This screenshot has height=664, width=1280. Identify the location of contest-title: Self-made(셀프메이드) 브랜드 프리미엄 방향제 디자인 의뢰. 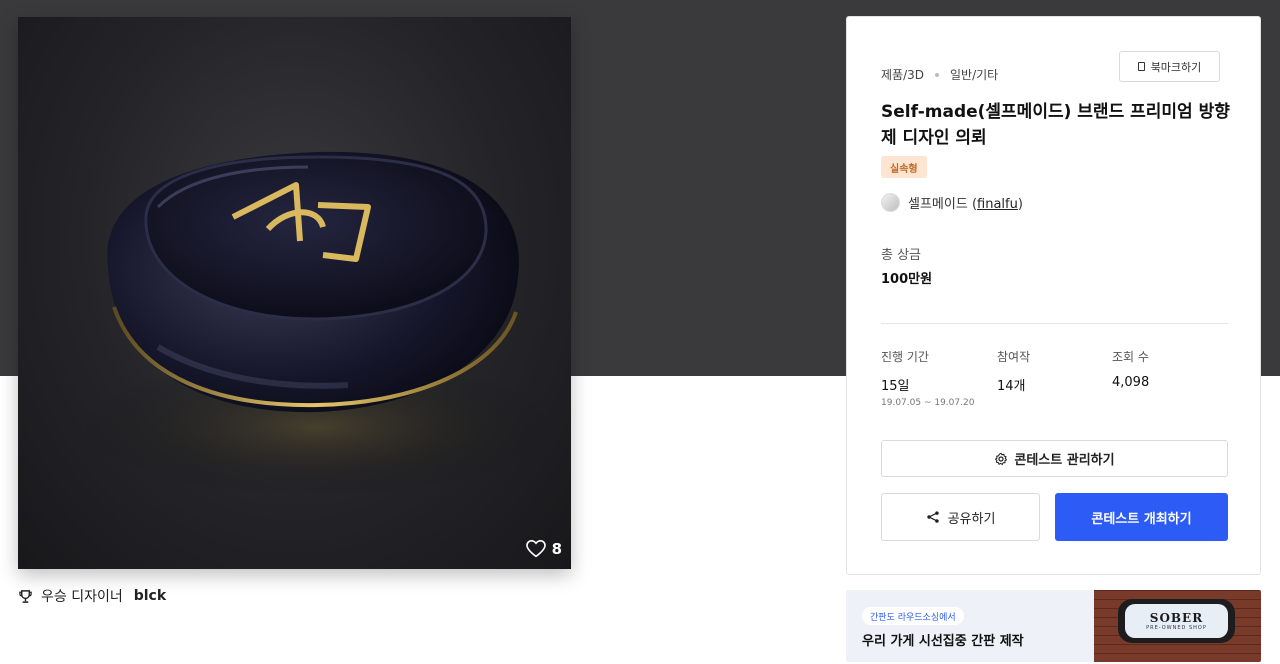
(1055, 125).